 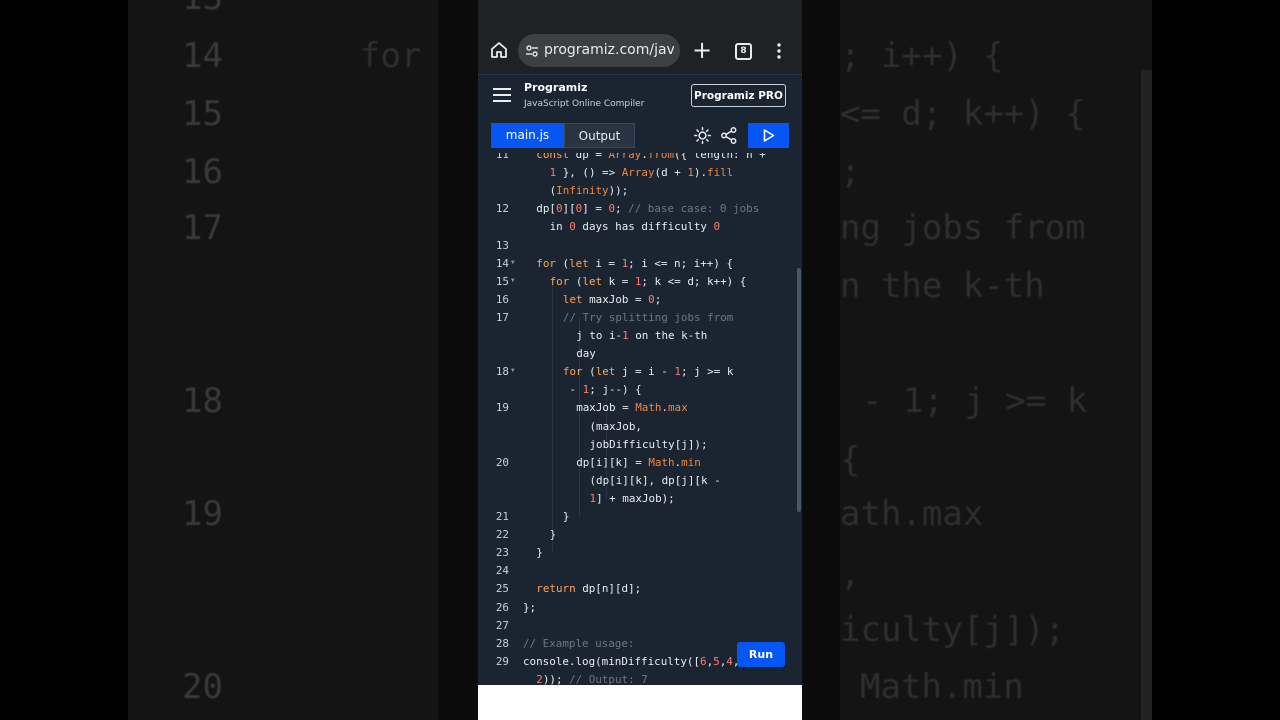 I want to click on run-play-button, so click(x=768, y=135).